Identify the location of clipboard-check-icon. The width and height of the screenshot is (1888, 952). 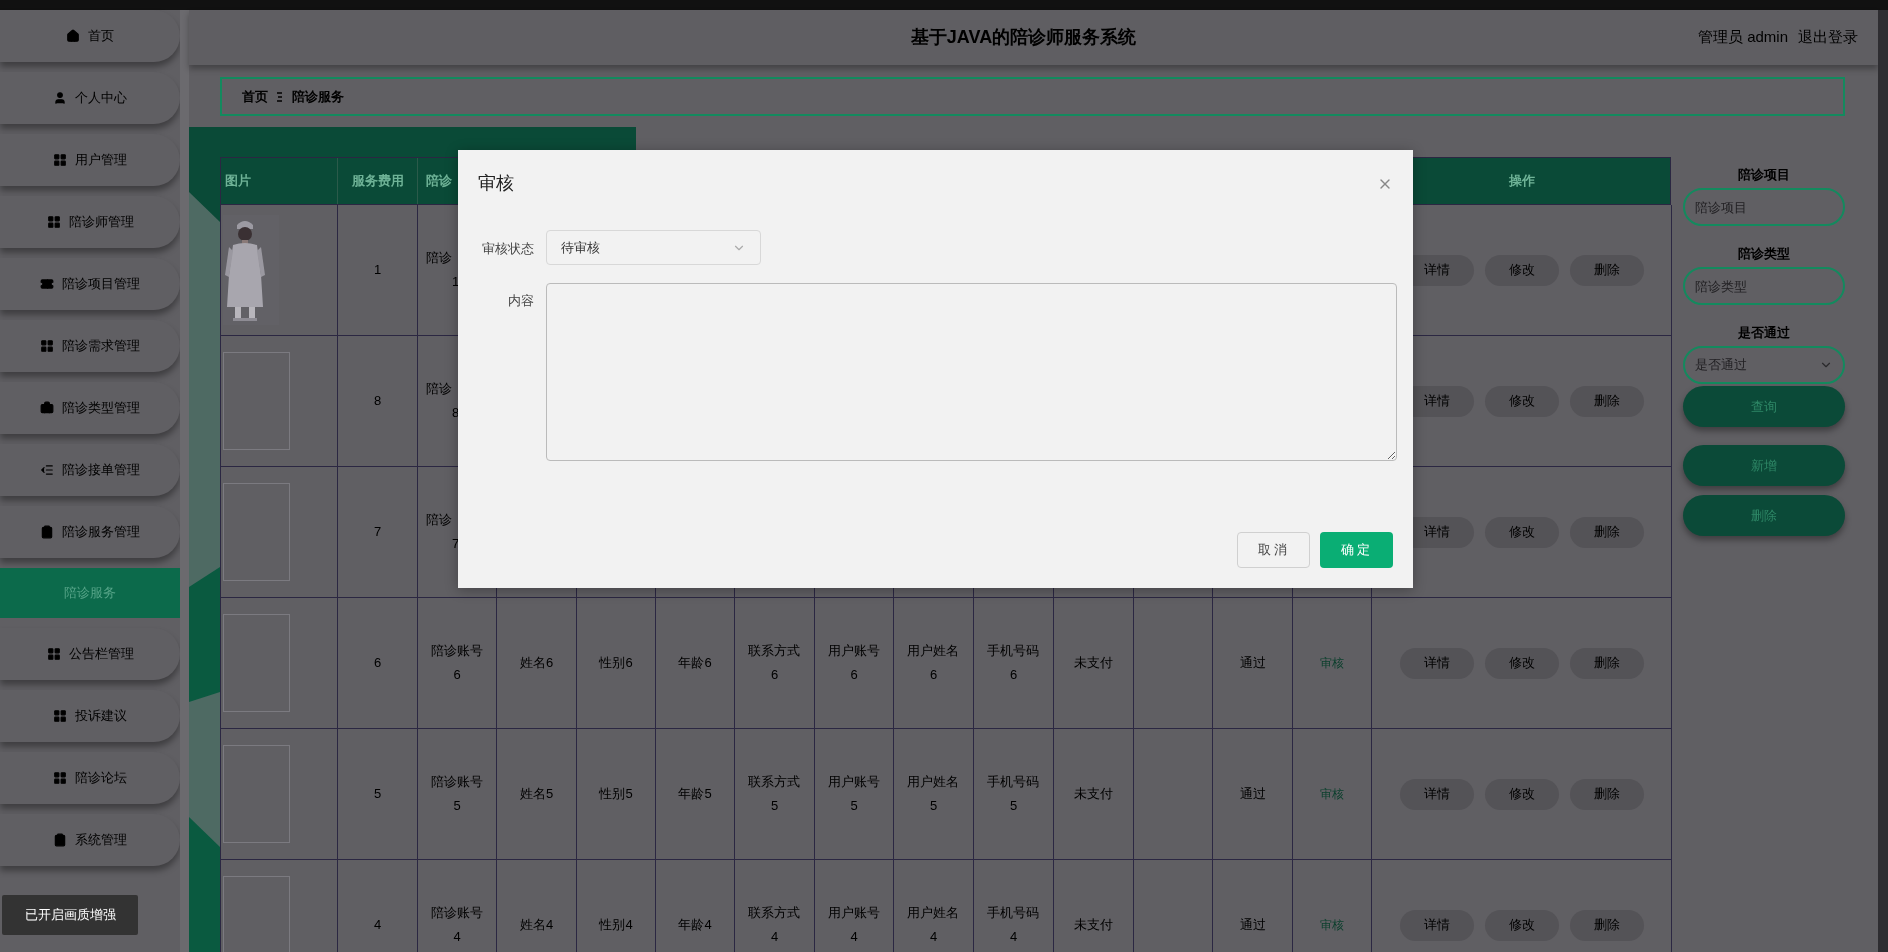
(60, 840).